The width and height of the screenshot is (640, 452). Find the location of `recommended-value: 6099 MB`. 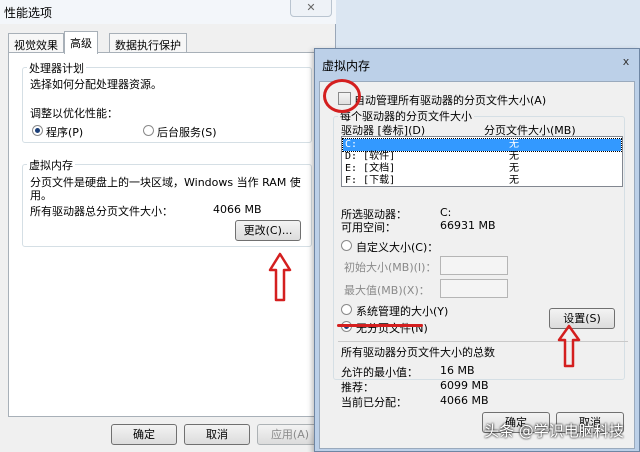

recommended-value: 6099 MB is located at coordinates (464, 385).